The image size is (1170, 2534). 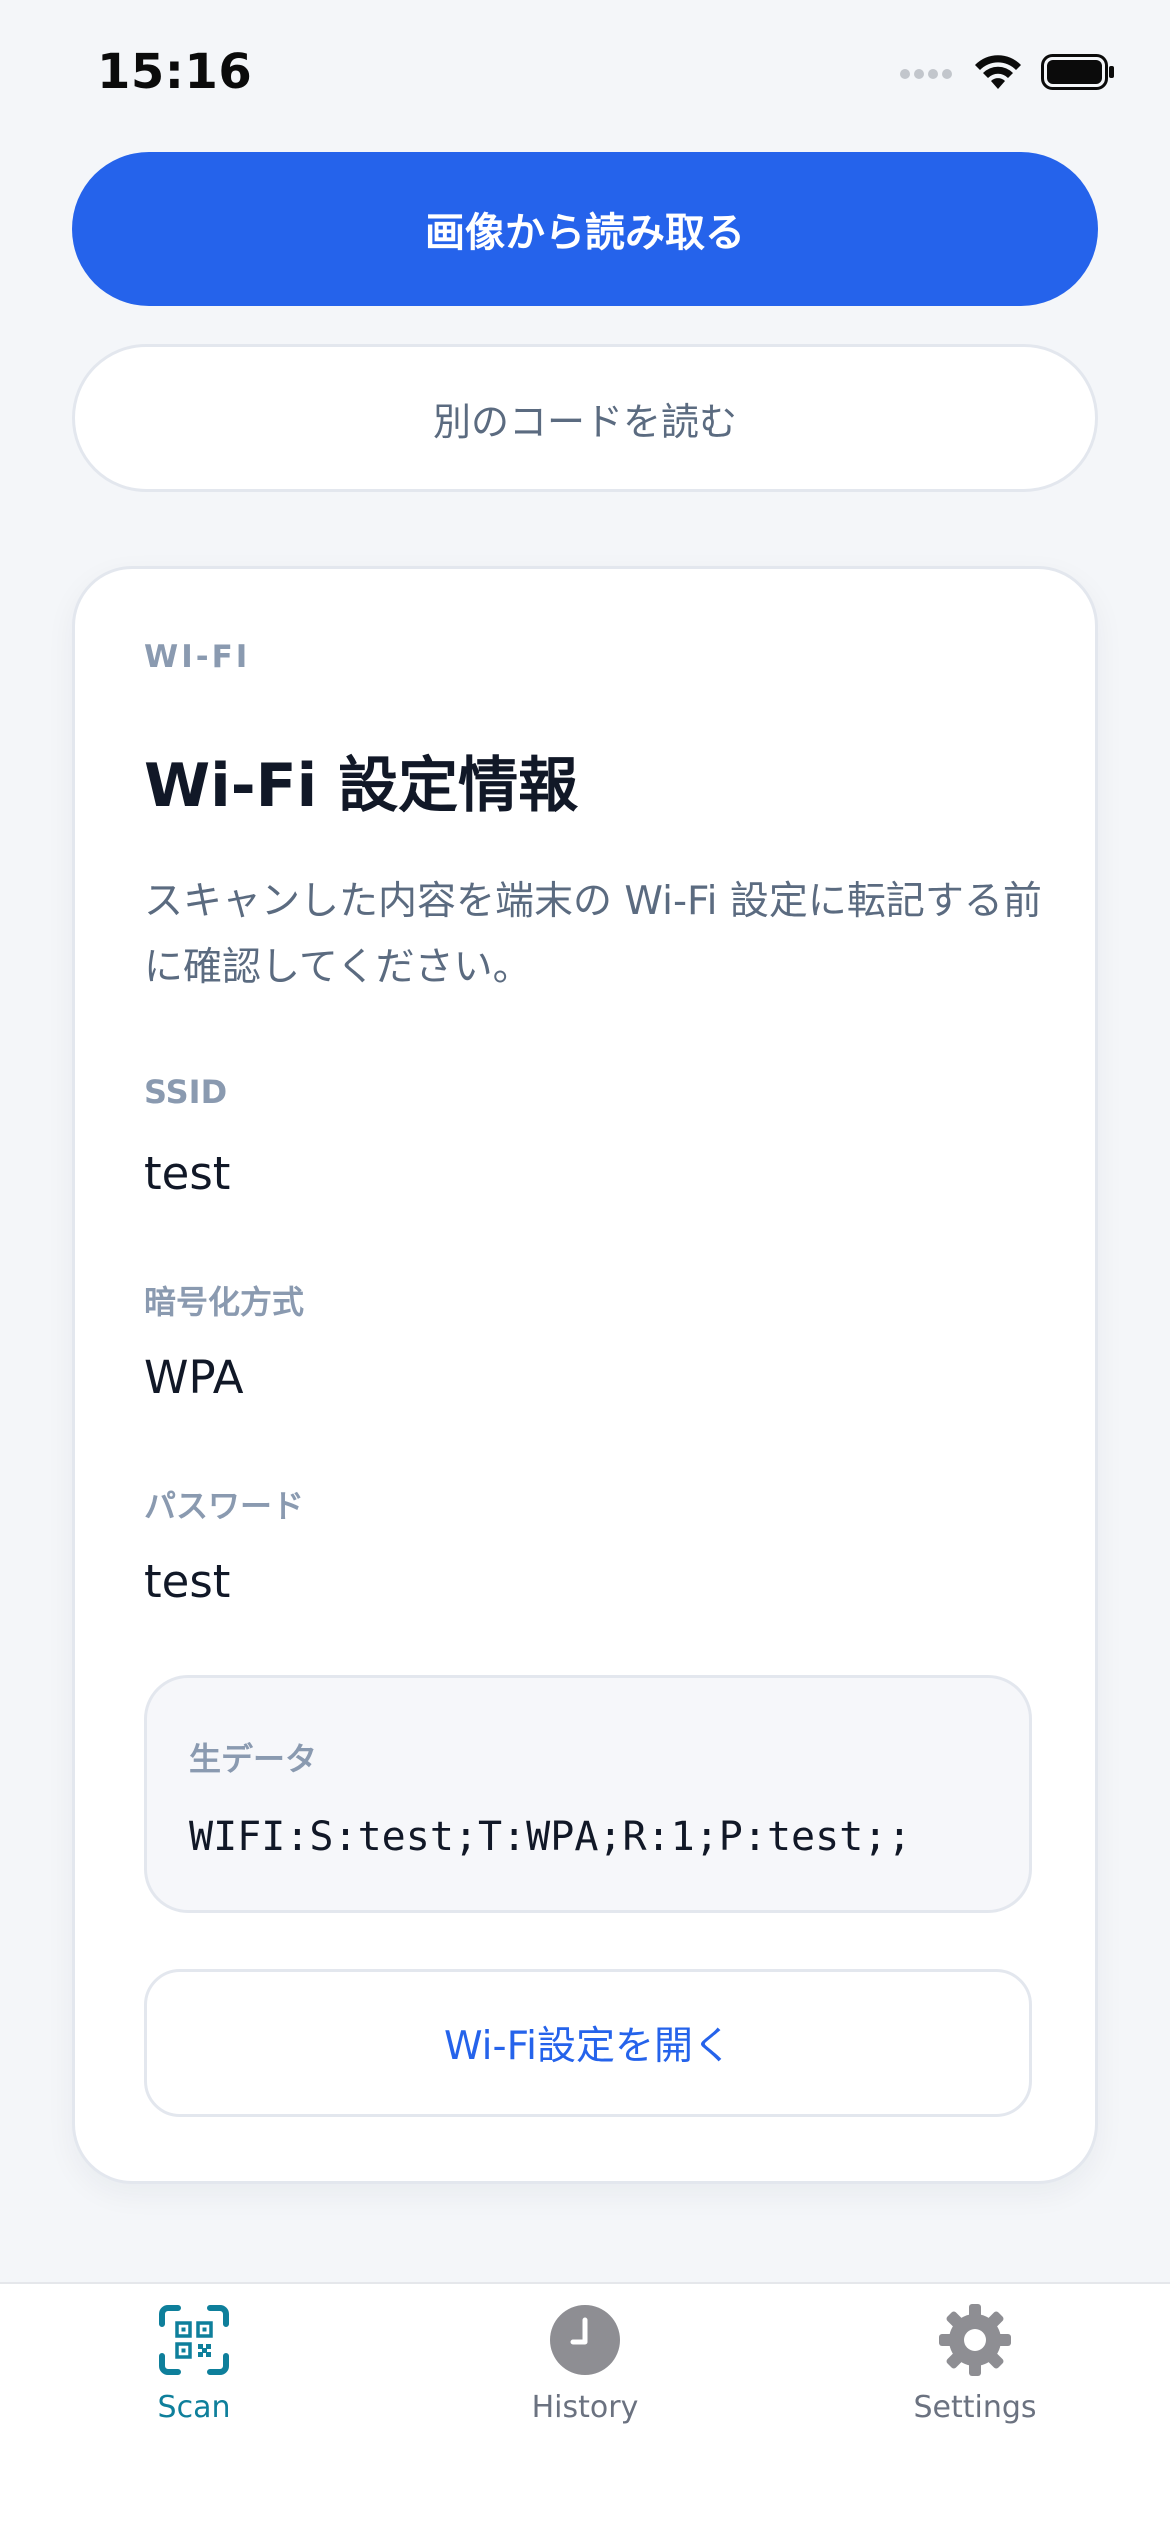 What do you see at coordinates (175, 72) in the screenshot?
I see `status-time: 15:16` at bounding box center [175, 72].